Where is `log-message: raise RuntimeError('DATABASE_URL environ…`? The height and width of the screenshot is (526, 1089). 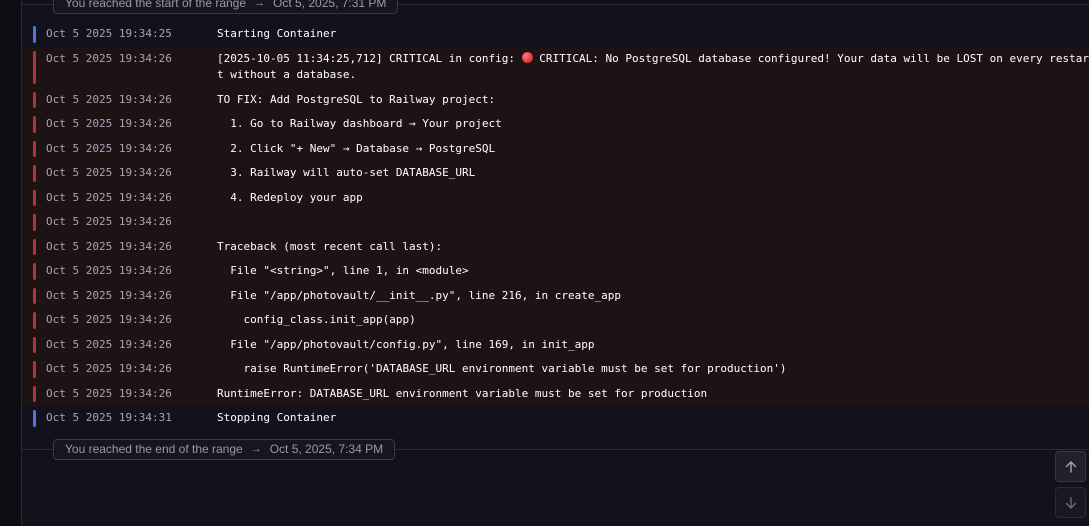 log-message: raise RuntimeError('DATABASE_URL environ… is located at coordinates (502, 368).